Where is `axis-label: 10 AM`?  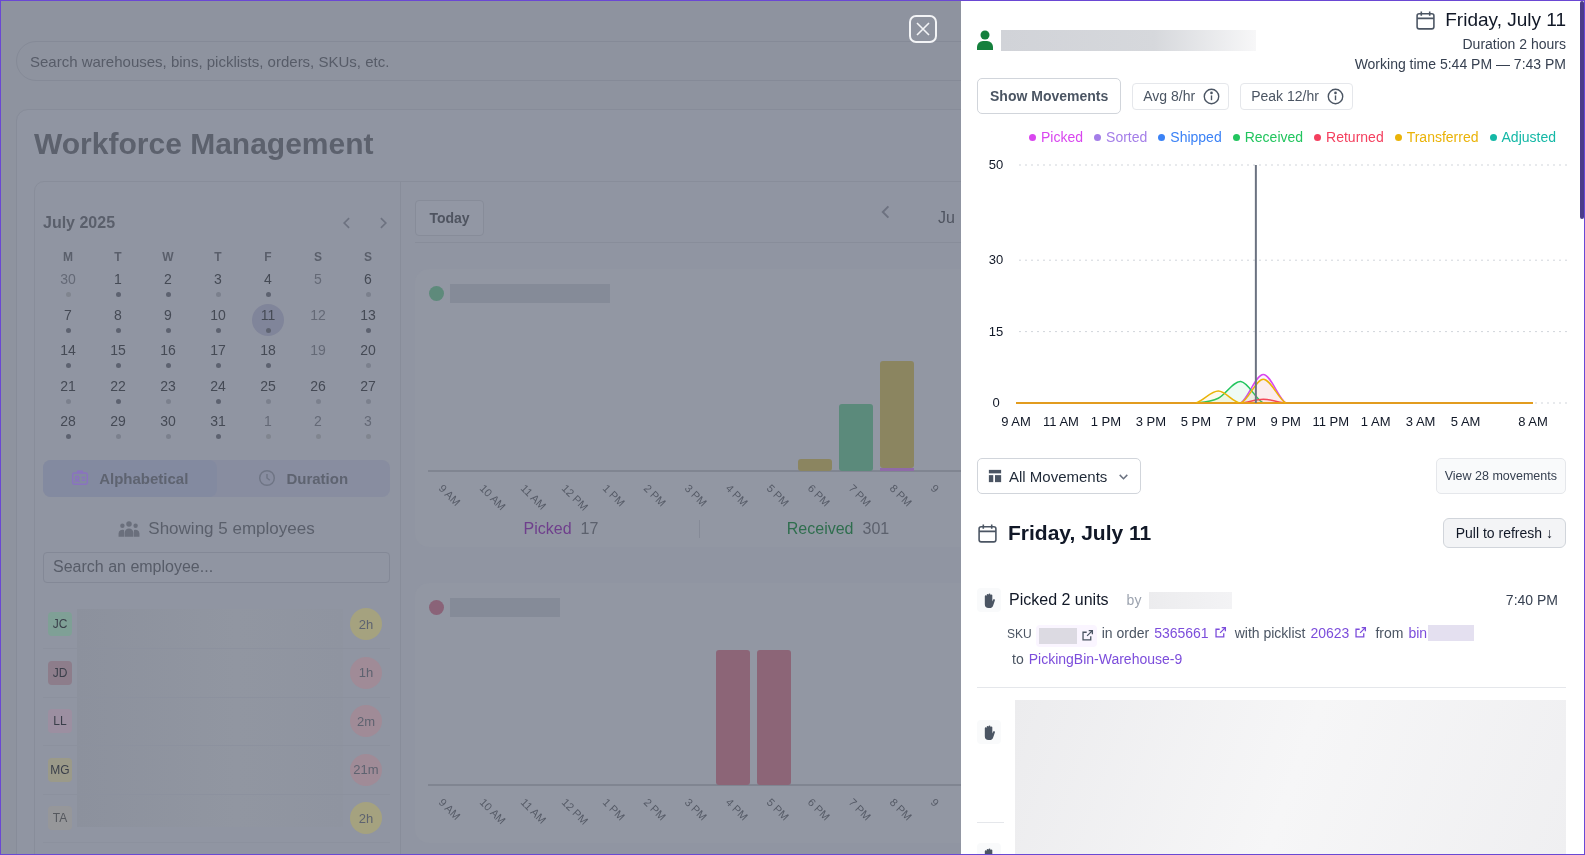
axis-label: 10 AM is located at coordinates (493, 811).